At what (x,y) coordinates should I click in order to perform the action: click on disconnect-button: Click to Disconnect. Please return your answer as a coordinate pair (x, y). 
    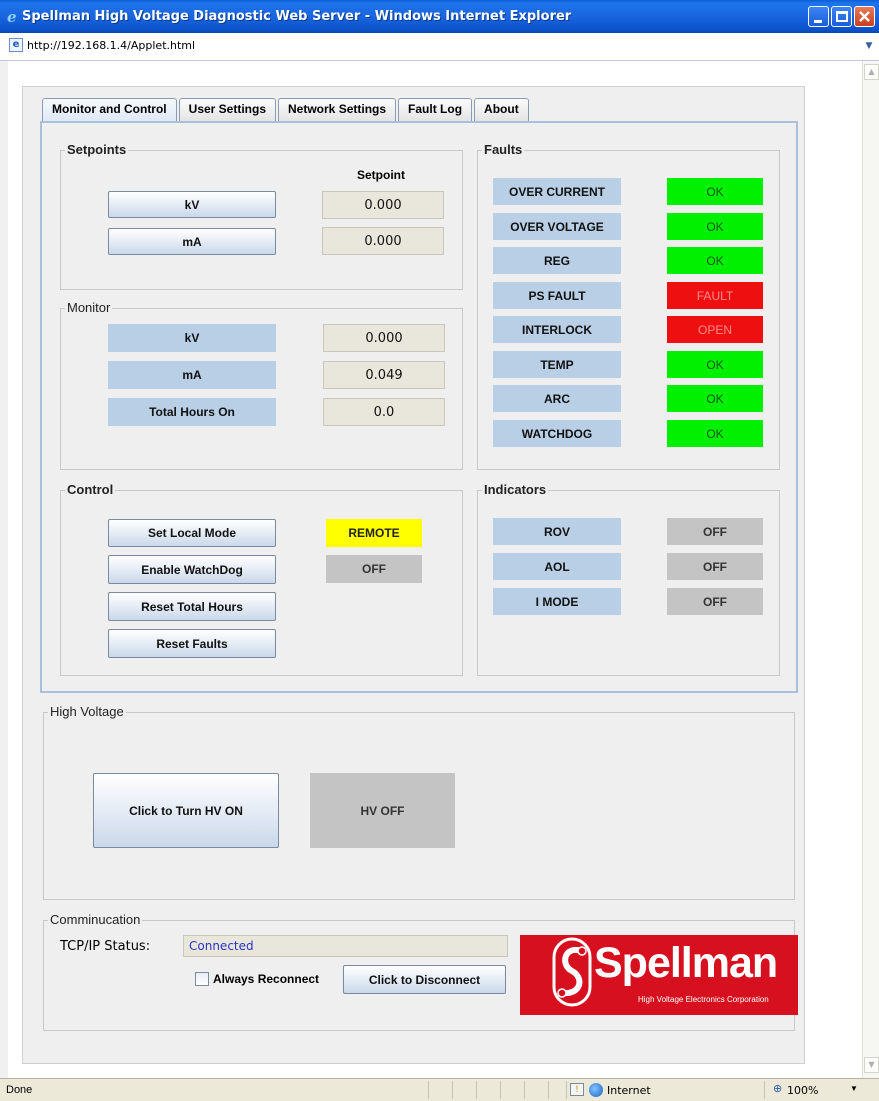
    Looking at the image, I should click on (424, 979).